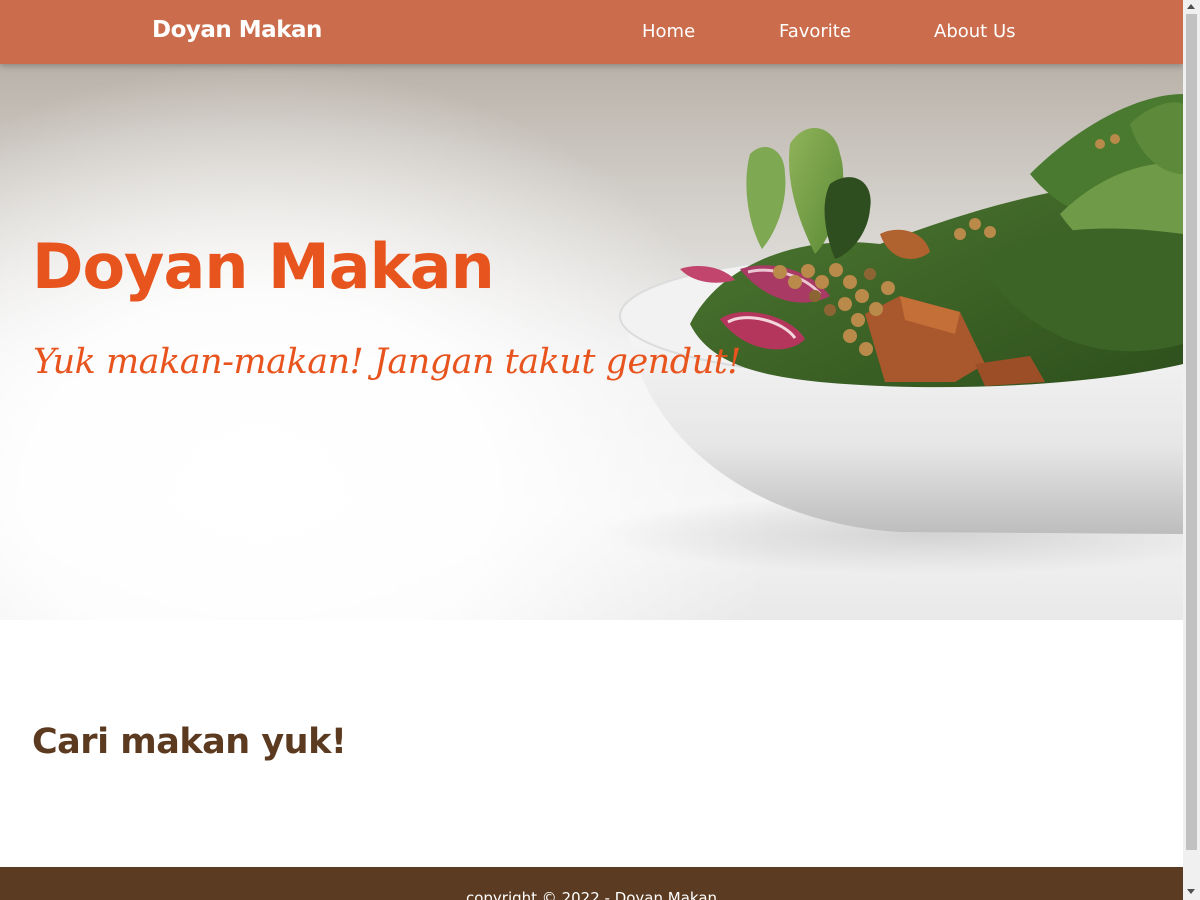  Describe the element at coordinates (975, 31) in the screenshot. I see `nav-about-us-link: About Us` at that location.